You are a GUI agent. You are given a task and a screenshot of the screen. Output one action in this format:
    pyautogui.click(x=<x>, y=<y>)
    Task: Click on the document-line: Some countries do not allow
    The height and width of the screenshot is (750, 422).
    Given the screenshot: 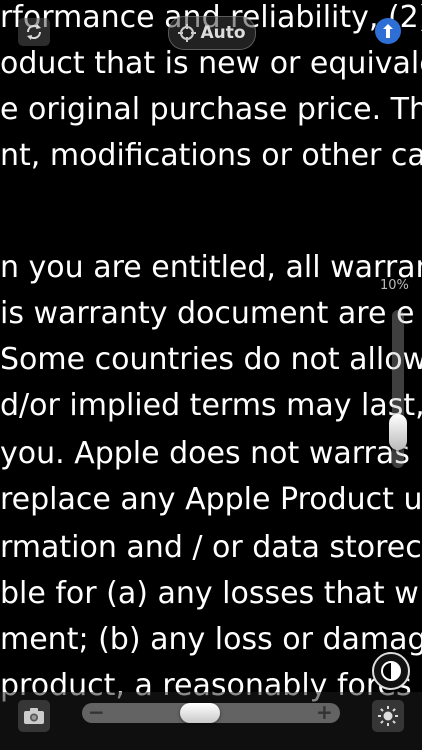 What is the action you would take?
    pyautogui.click(x=211, y=359)
    